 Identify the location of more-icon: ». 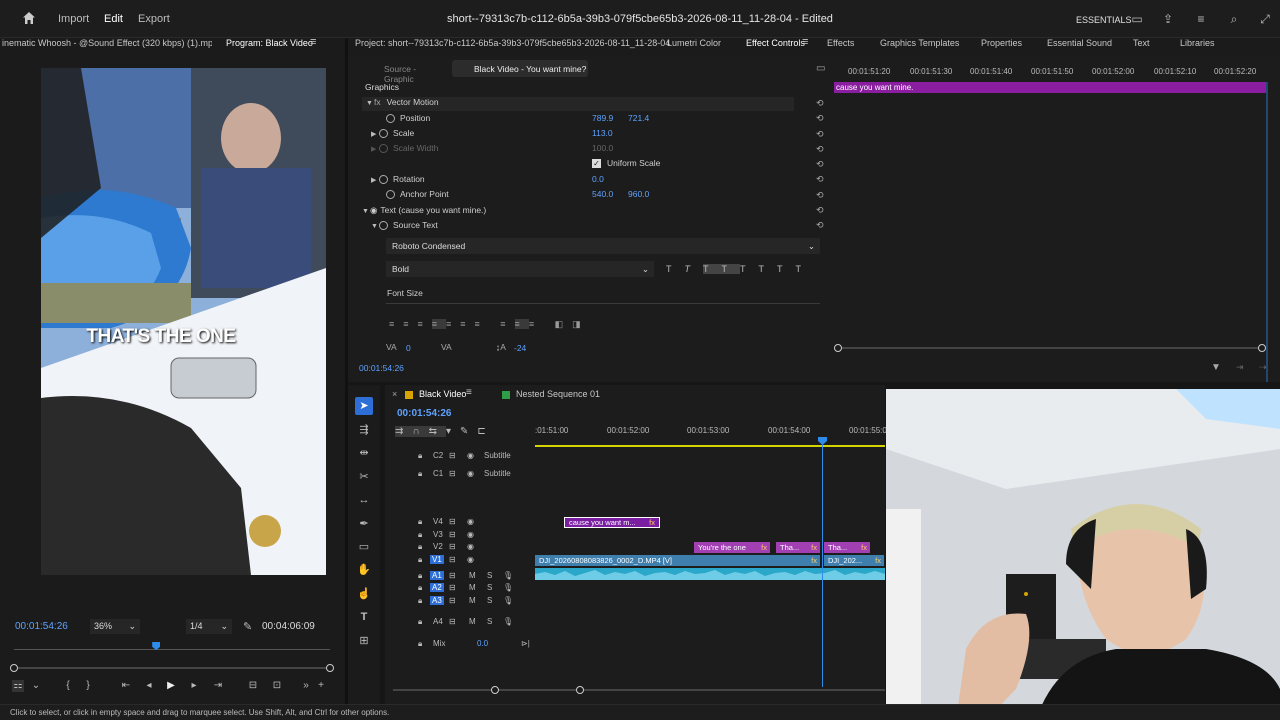
(306, 686).